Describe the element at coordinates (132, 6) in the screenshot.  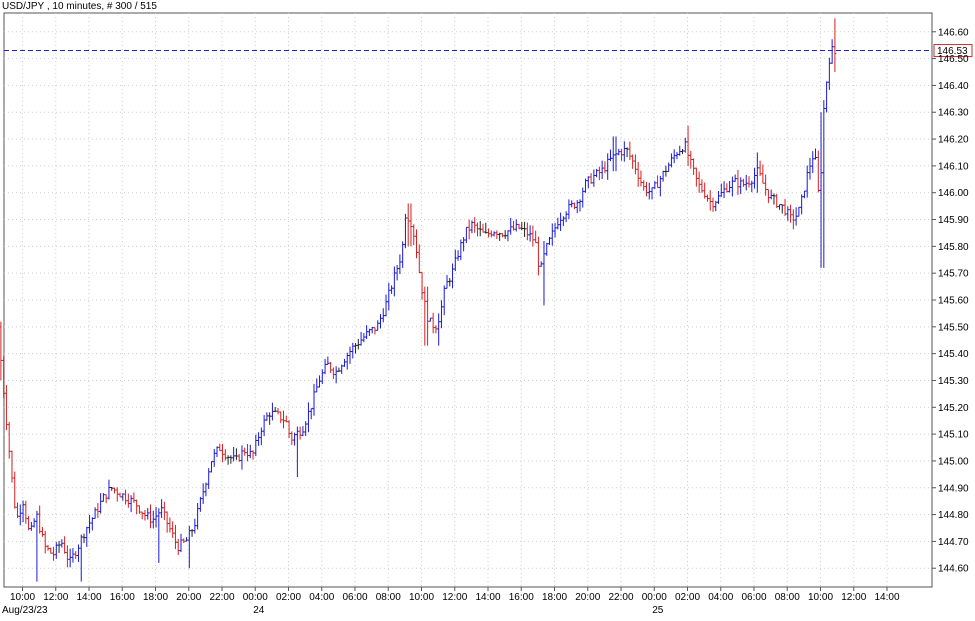
I see `bar-count-label: # 300 / 515` at that location.